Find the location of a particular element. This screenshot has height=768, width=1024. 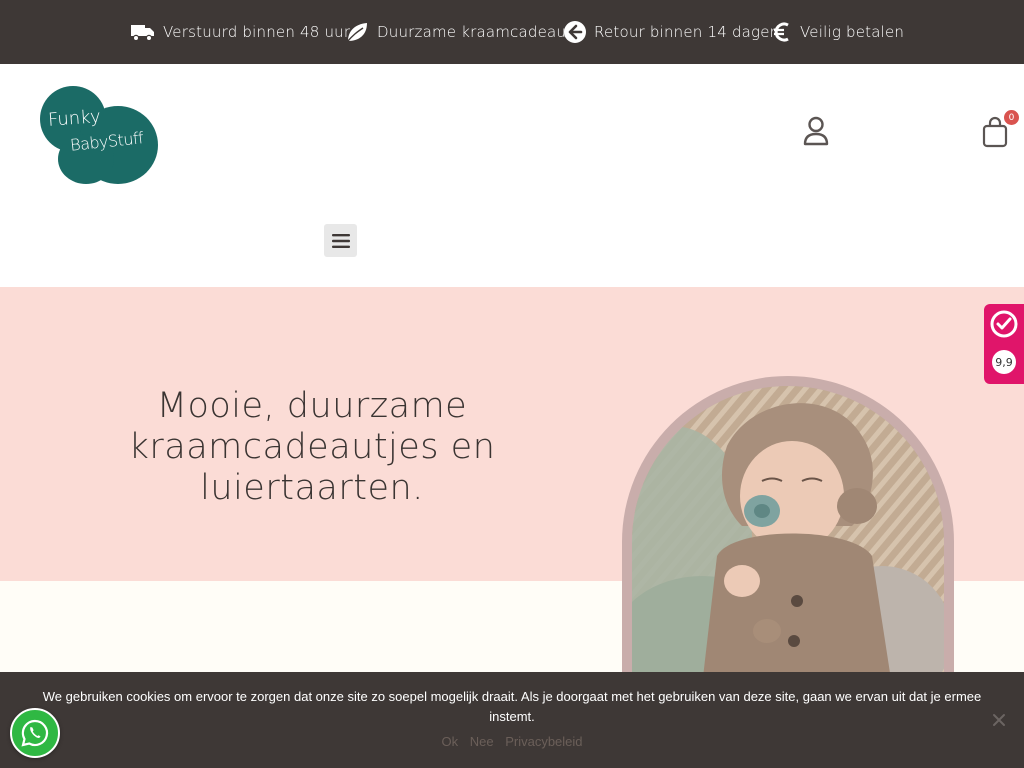

user-icon is located at coordinates (816, 131).